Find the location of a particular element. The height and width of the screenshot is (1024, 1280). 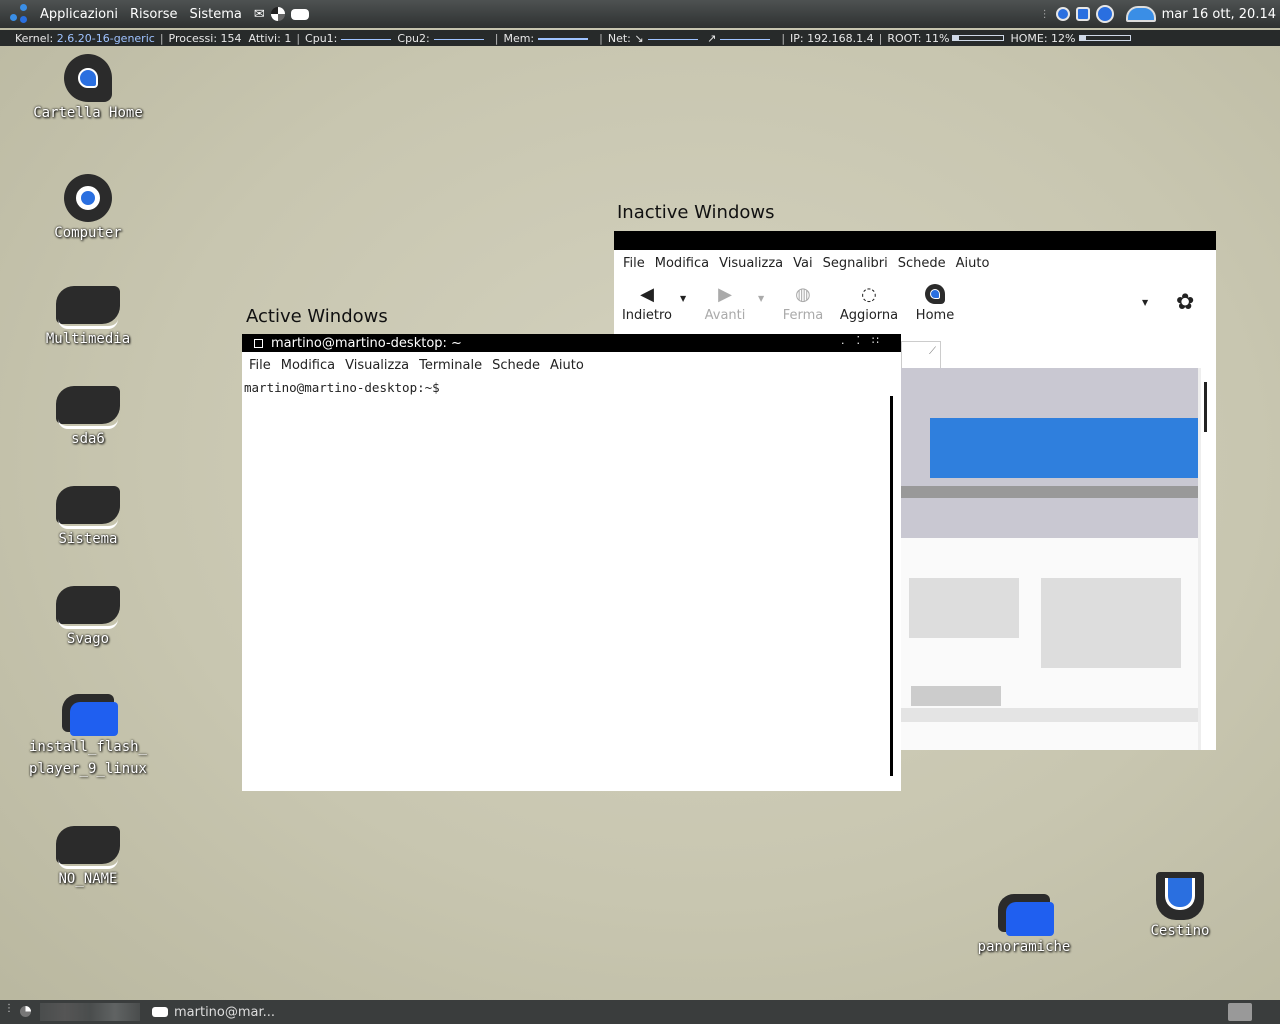

desktop-icon-sistema: Sistema is located at coordinates (88, 515).